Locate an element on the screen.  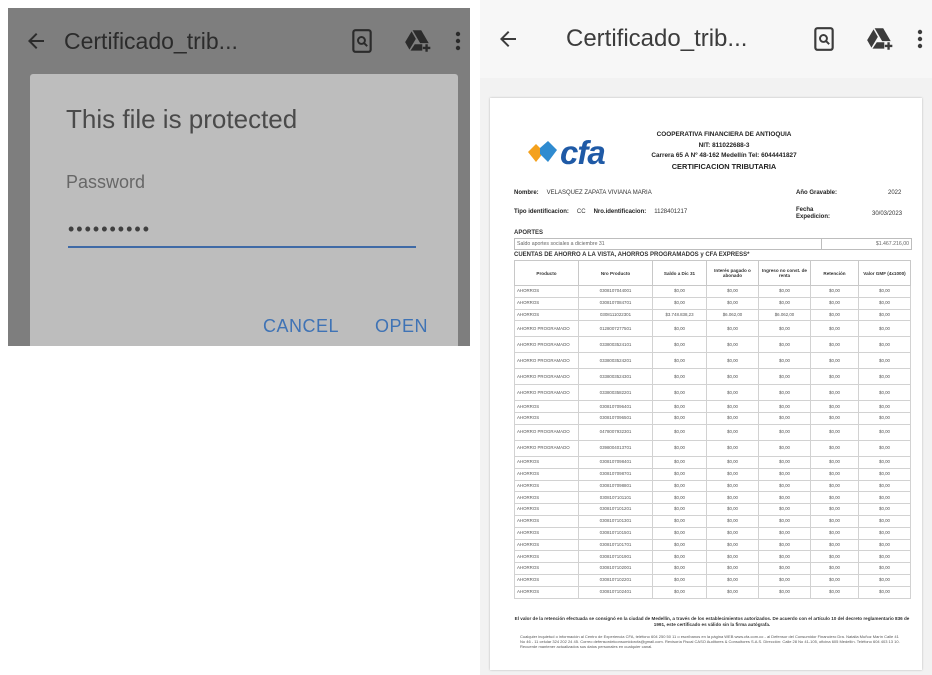
aportes-value: $1.467.216,00 is located at coordinates (892, 244).